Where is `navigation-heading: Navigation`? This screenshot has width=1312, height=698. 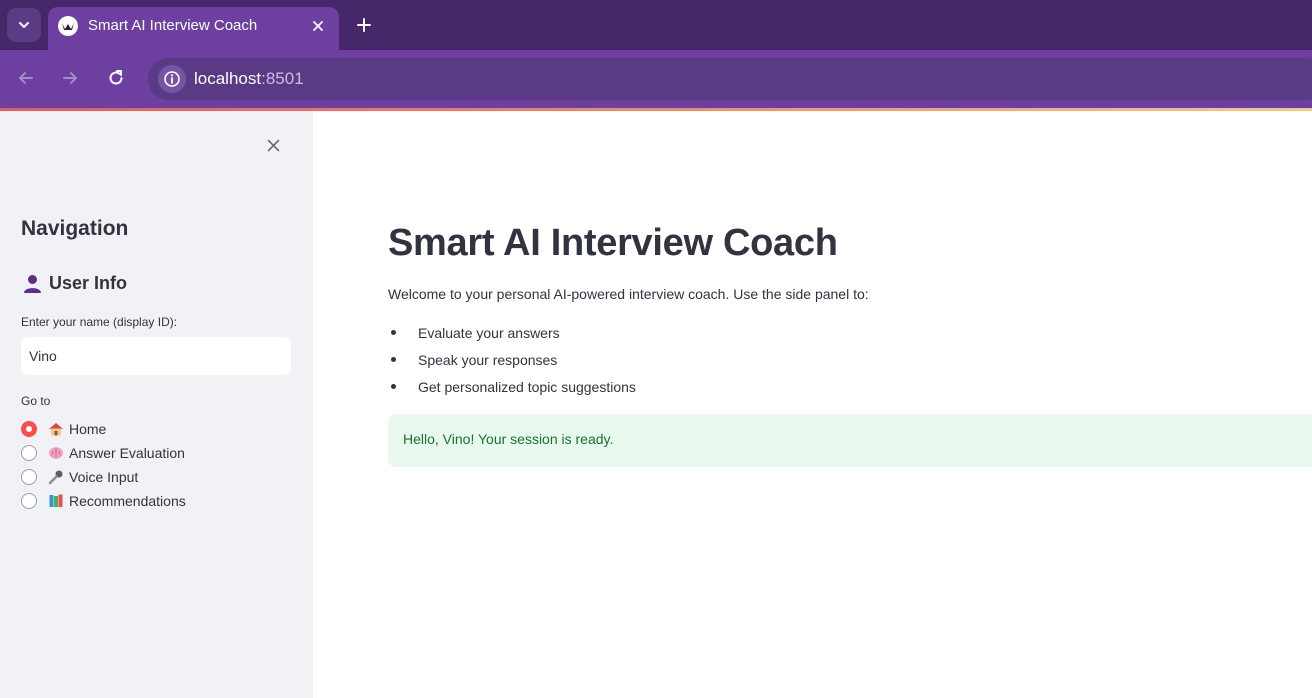 navigation-heading: Navigation is located at coordinates (75, 228).